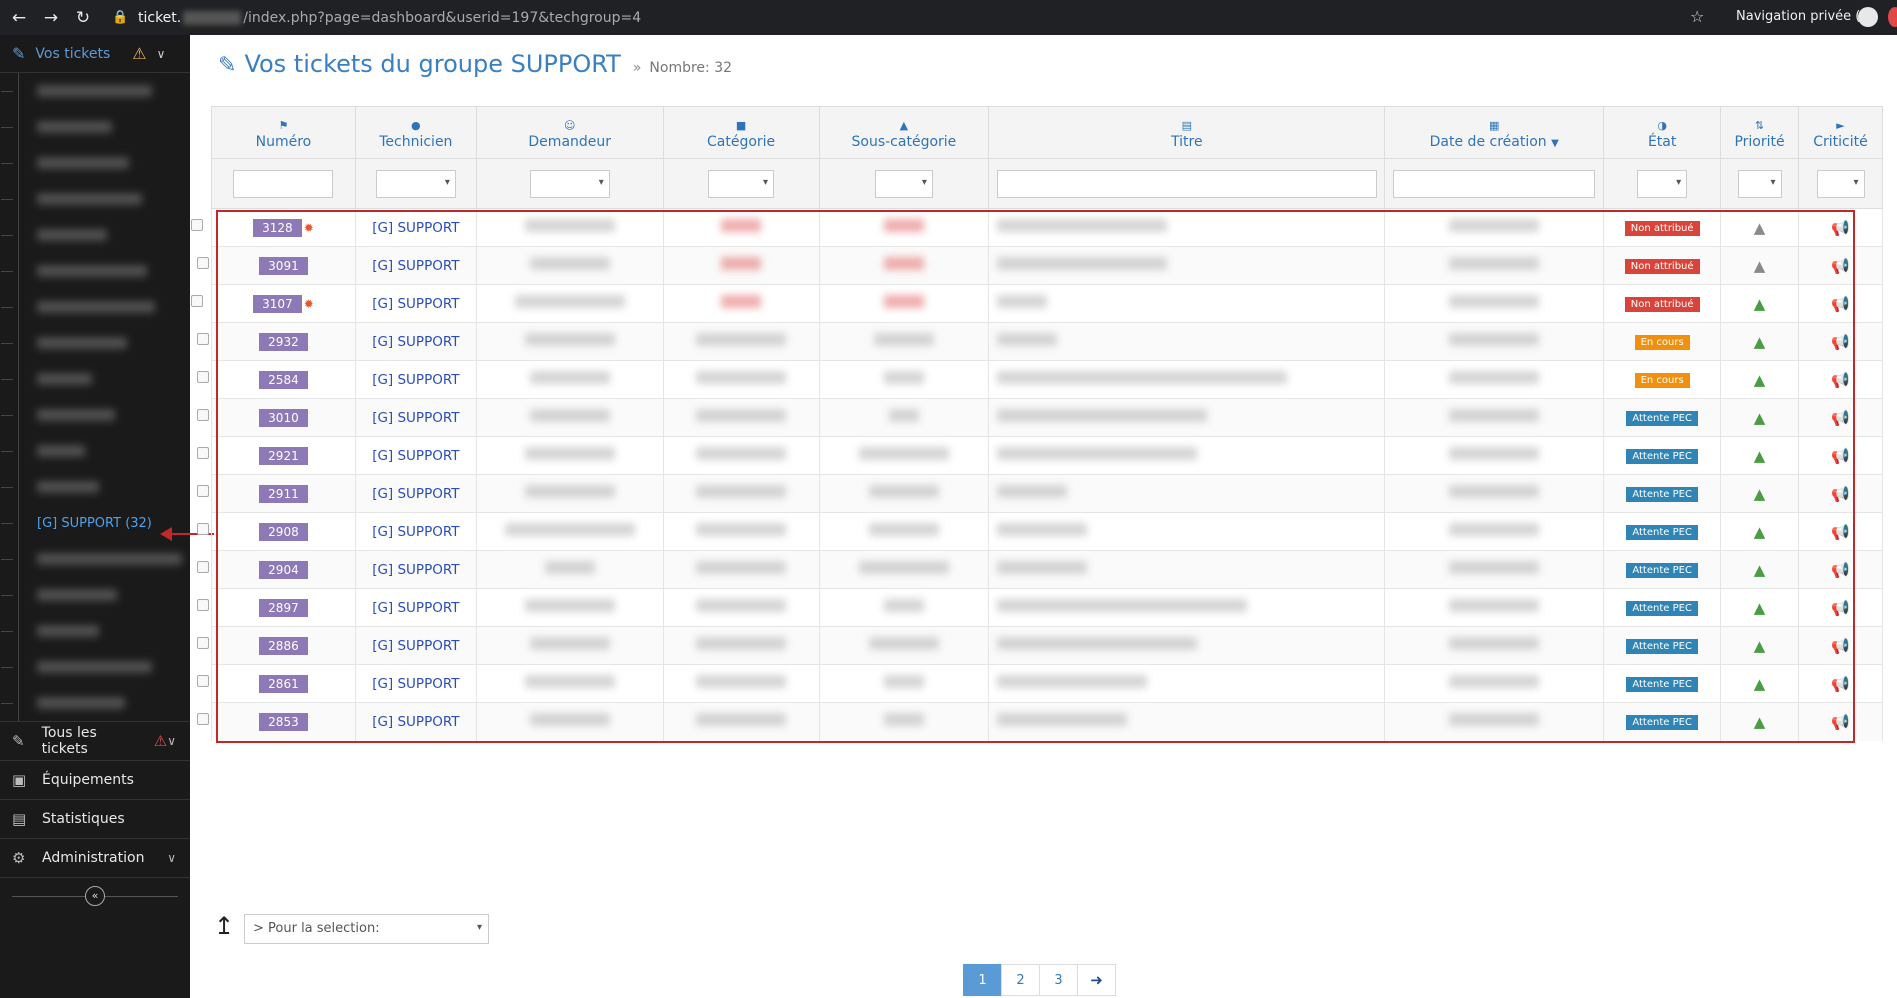 The image size is (1897, 998). Describe the element at coordinates (1096, 980) in the screenshot. I see `next-page-arrow-icon: ➜` at that location.